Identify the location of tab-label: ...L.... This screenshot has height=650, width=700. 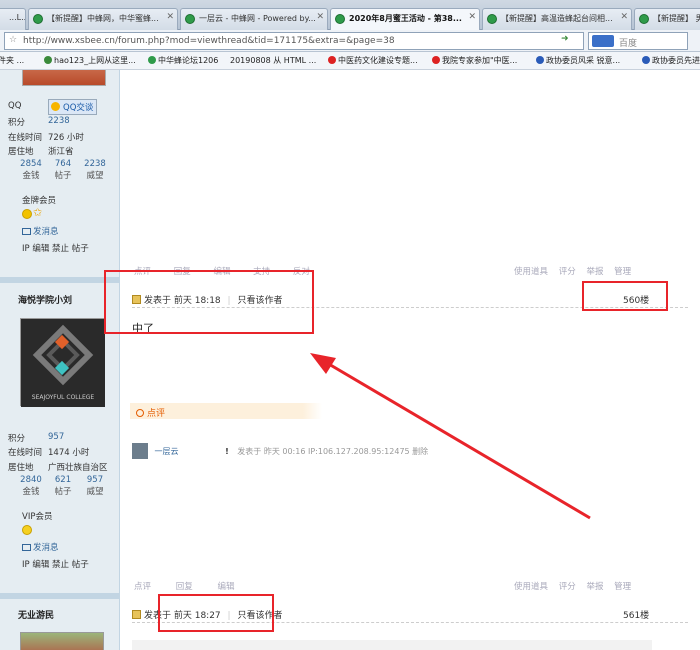
(17, 17).